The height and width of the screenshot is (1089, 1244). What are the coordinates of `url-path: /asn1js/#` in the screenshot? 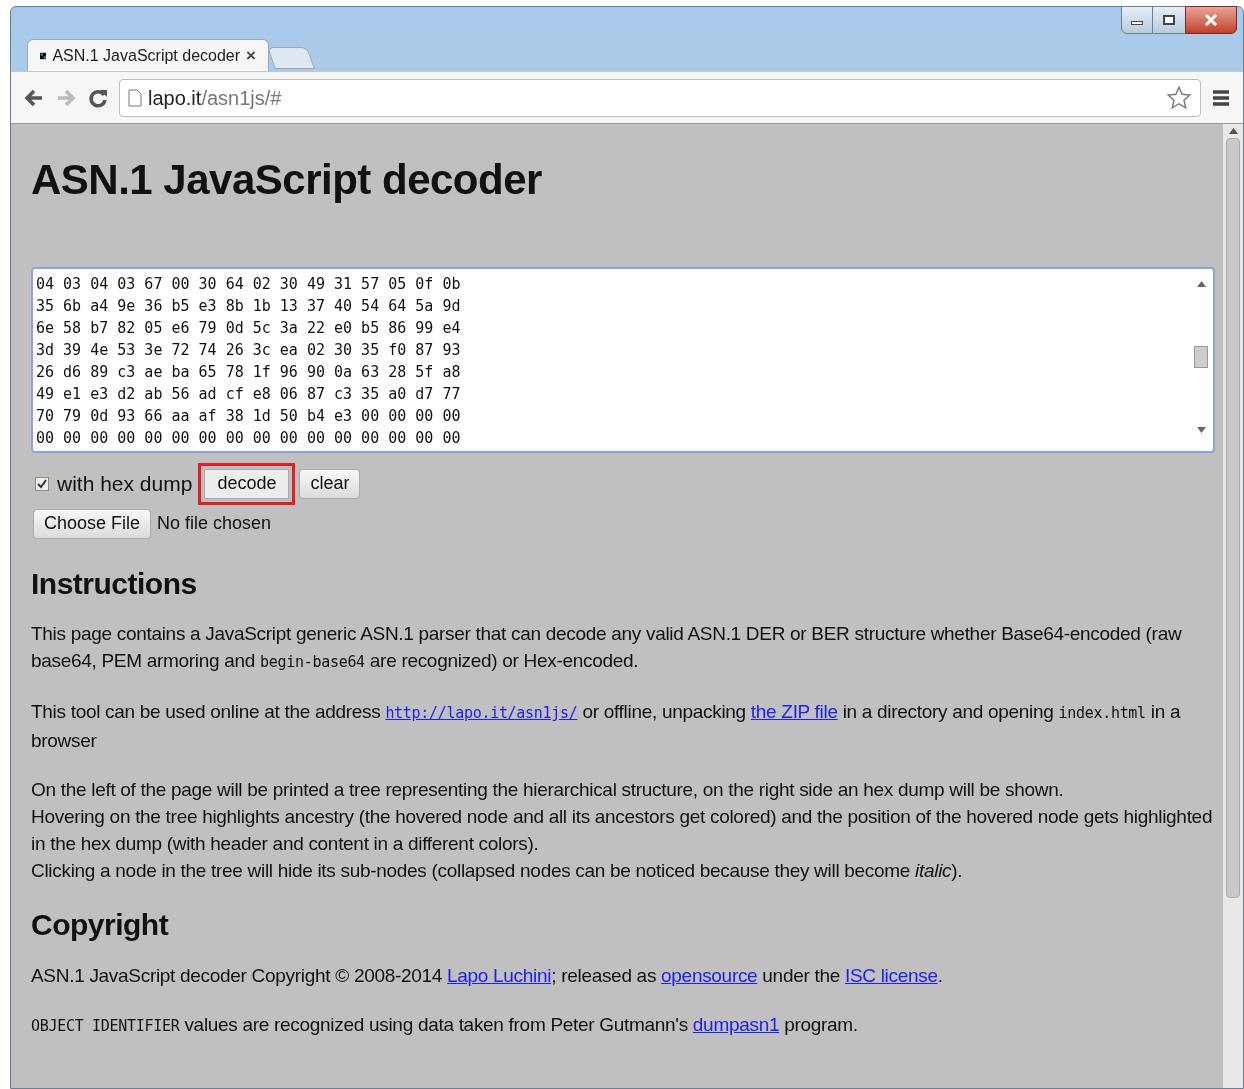 It's located at (241, 97).